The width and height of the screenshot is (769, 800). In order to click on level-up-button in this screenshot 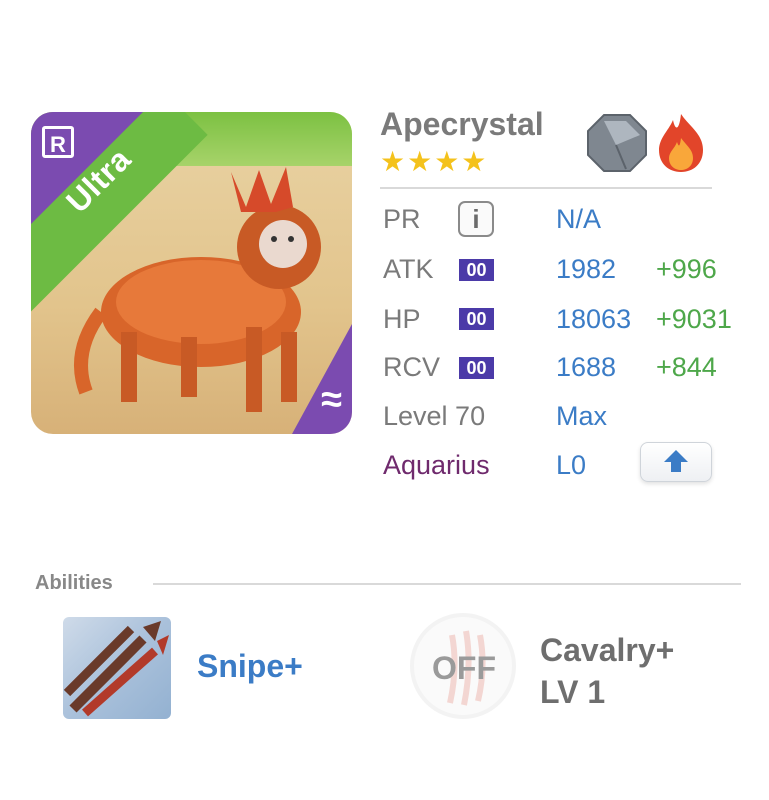, I will do `click(676, 462)`.